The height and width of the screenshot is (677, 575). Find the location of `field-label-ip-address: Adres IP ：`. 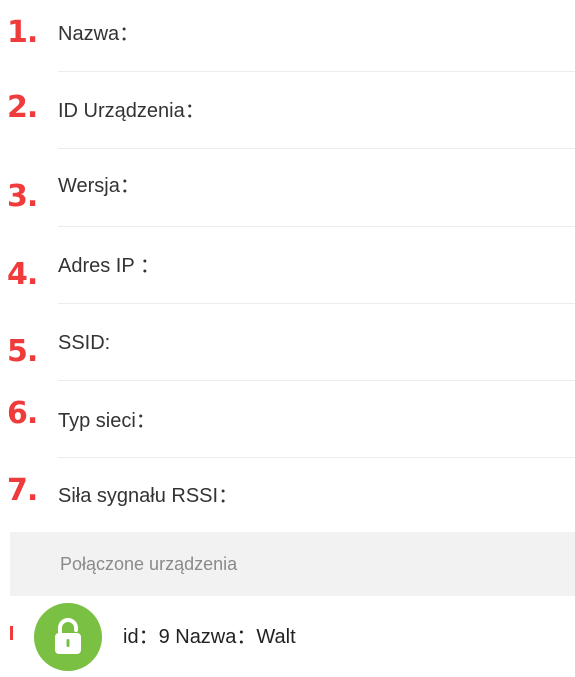

field-label-ip-address: Adres IP ： is located at coordinates (109, 266).